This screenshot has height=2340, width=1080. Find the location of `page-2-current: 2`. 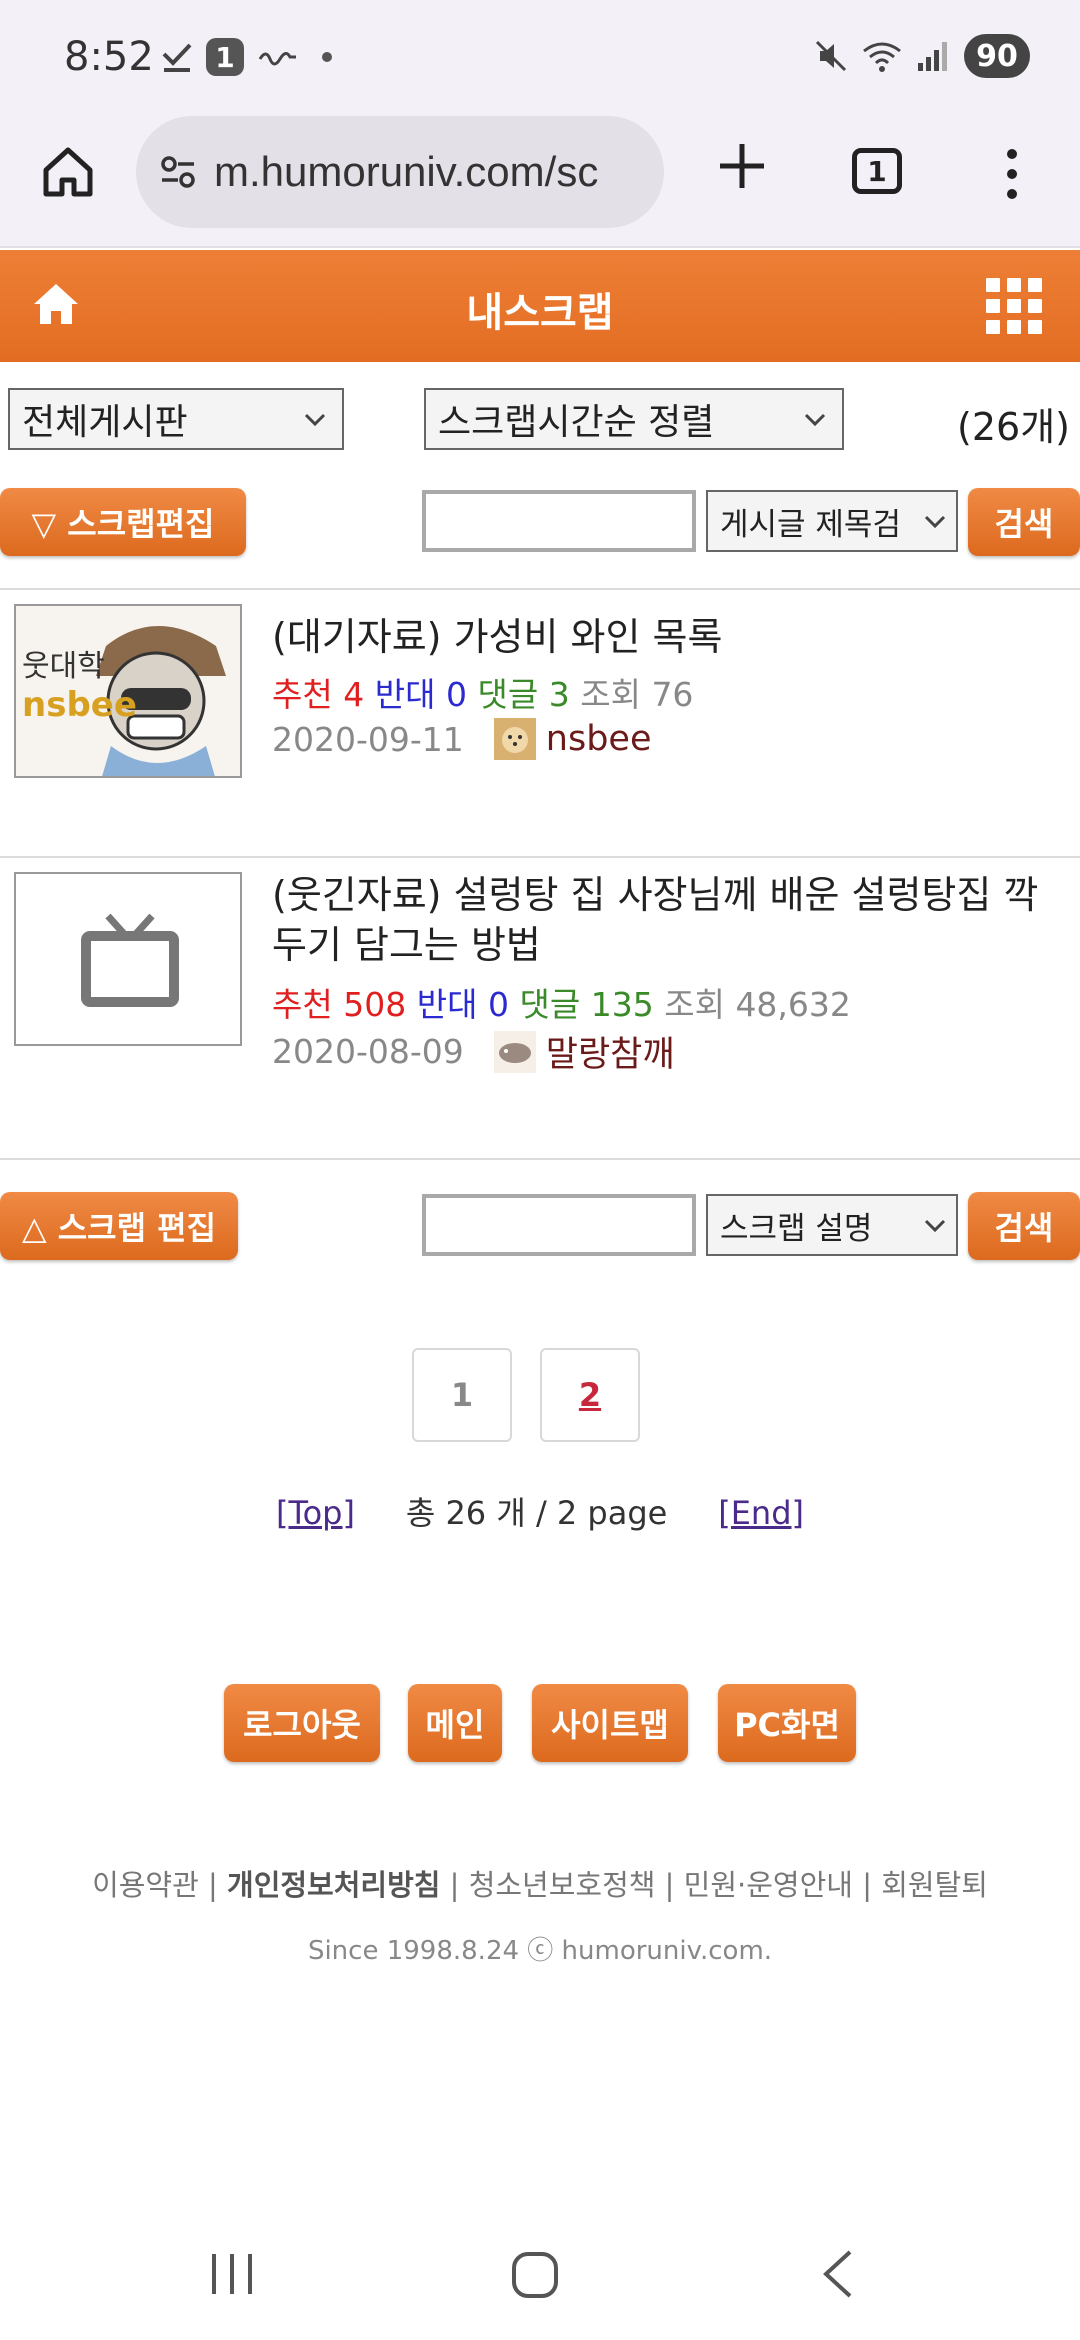

page-2-current: 2 is located at coordinates (590, 1395).